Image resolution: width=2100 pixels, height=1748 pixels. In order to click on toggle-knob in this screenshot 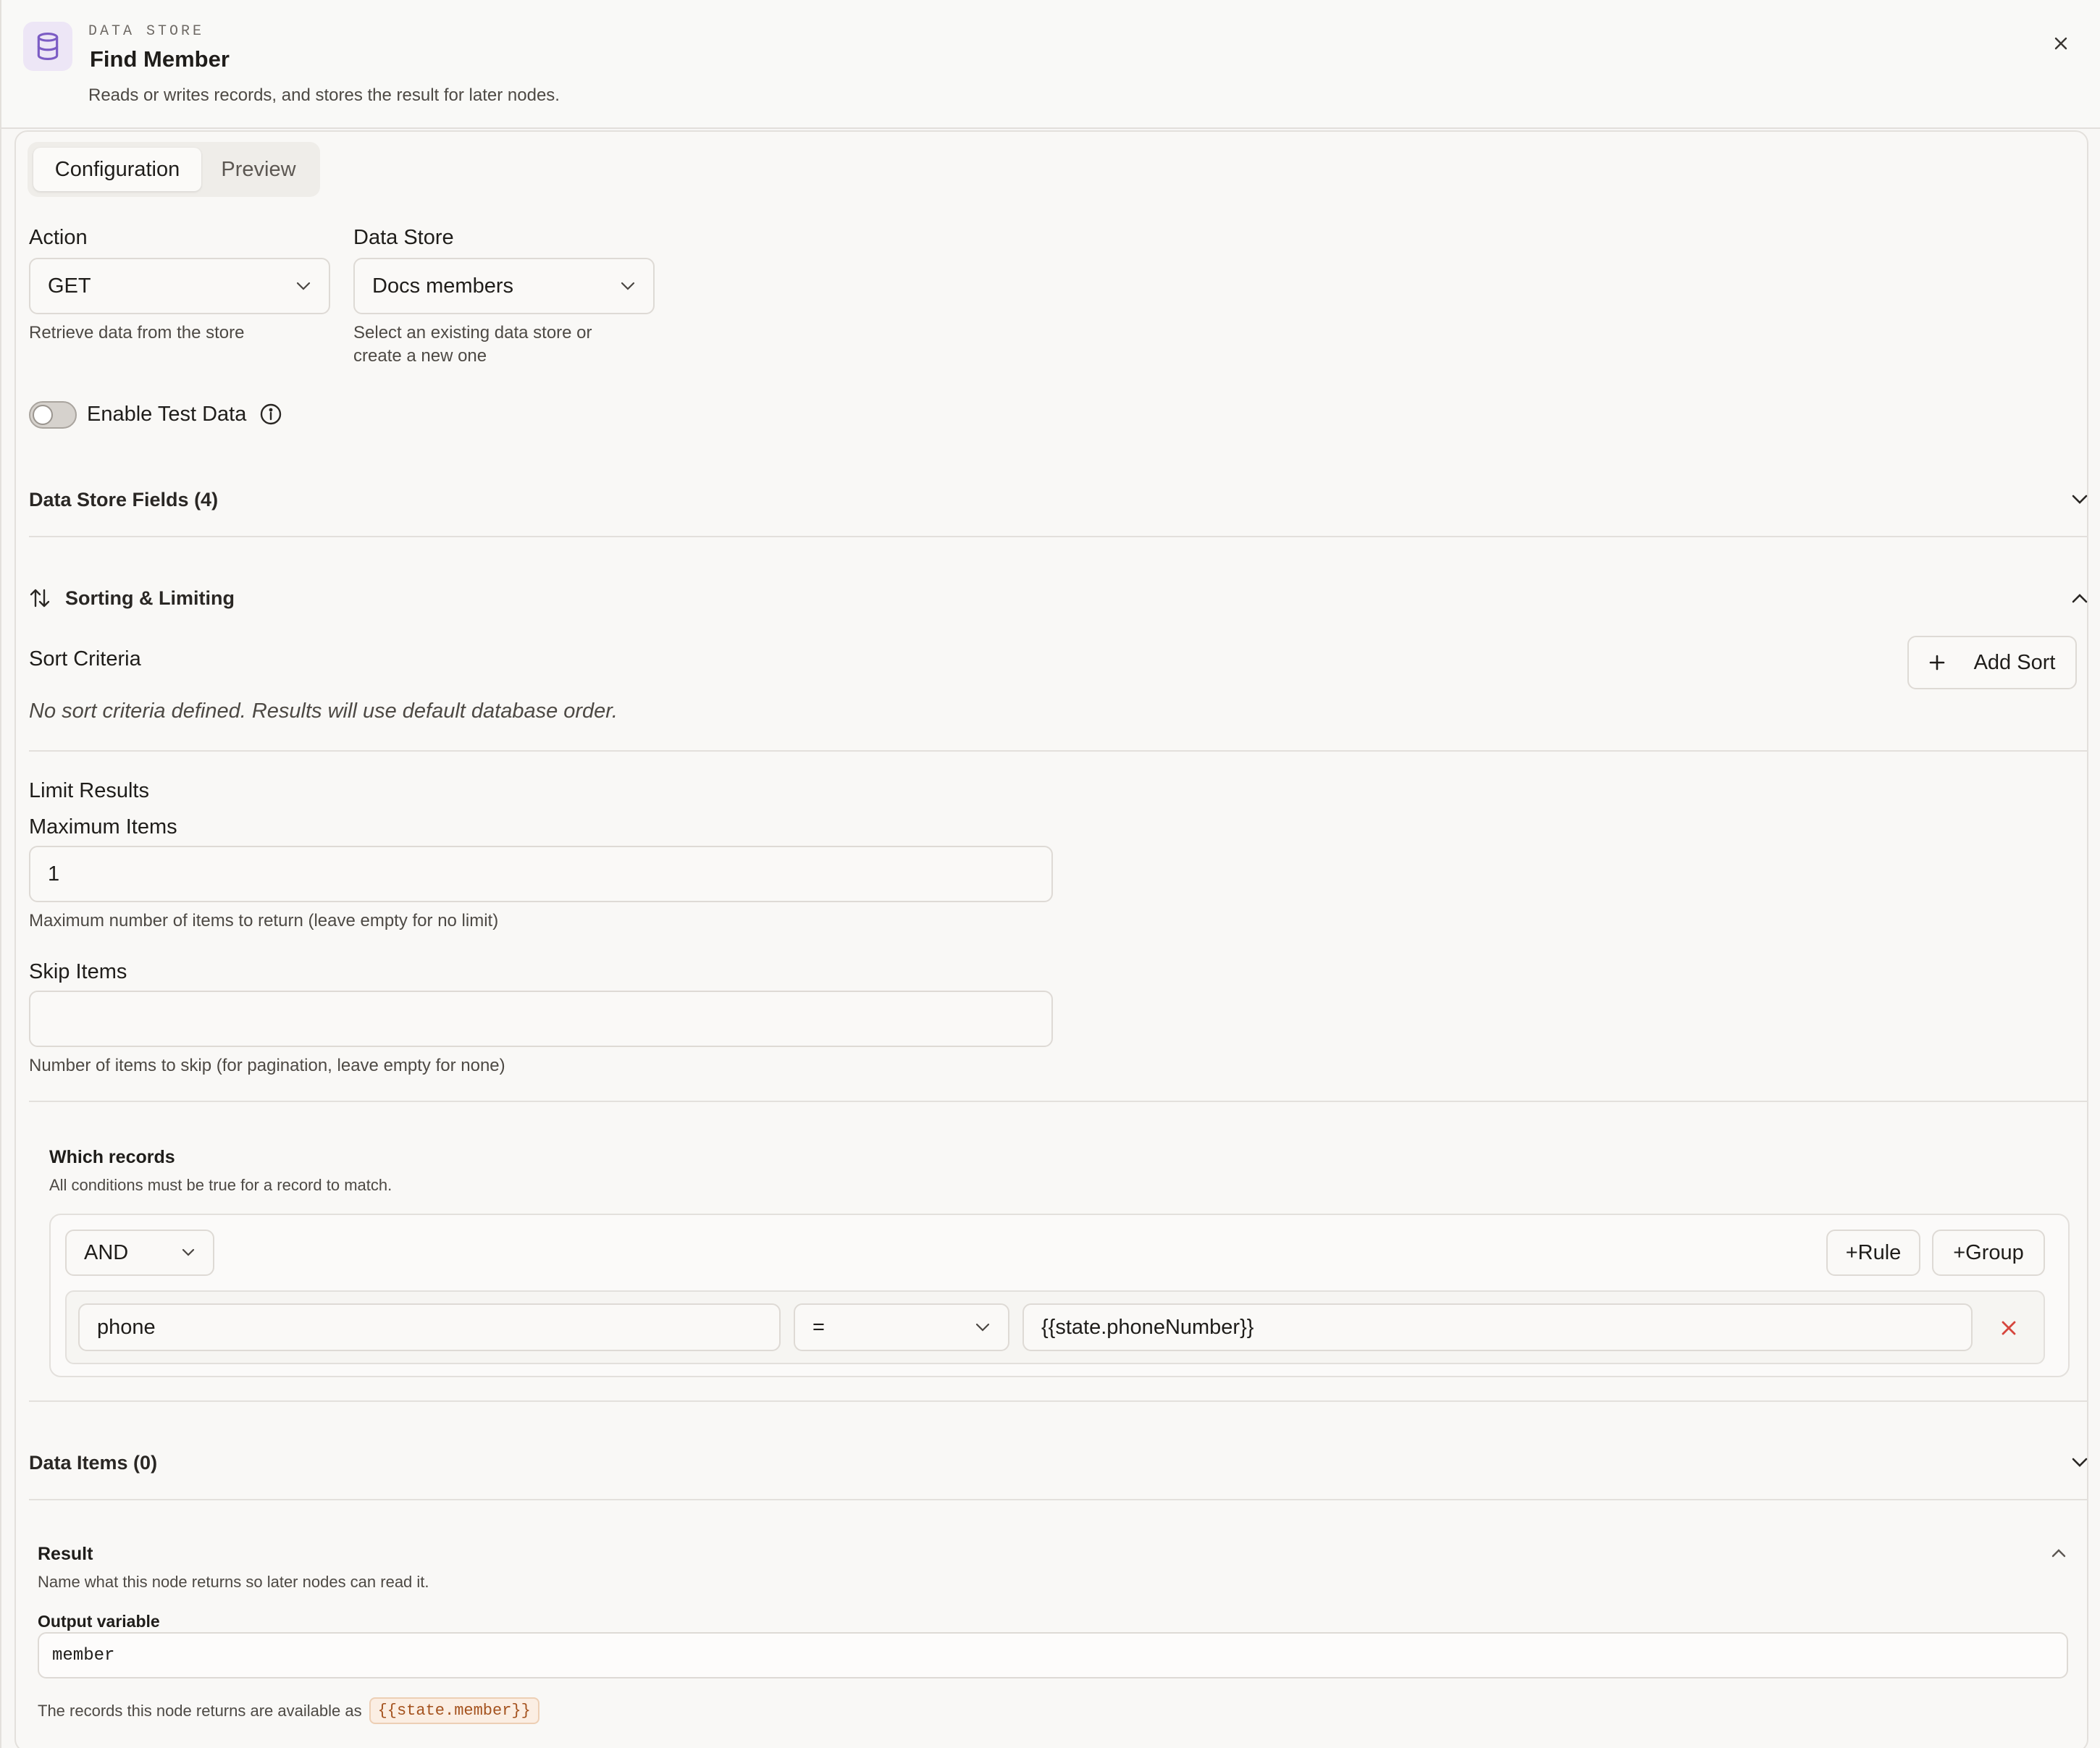, I will do `click(43, 415)`.